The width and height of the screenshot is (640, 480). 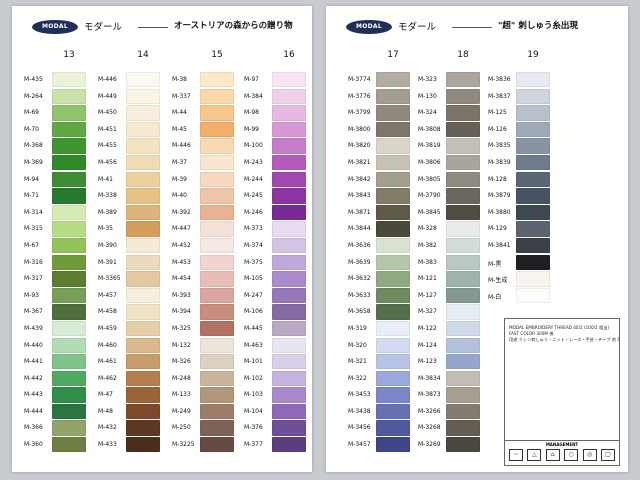 I want to click on header-tagline: "超" 刺しゅう糸出現, so click(x=538, y=26).